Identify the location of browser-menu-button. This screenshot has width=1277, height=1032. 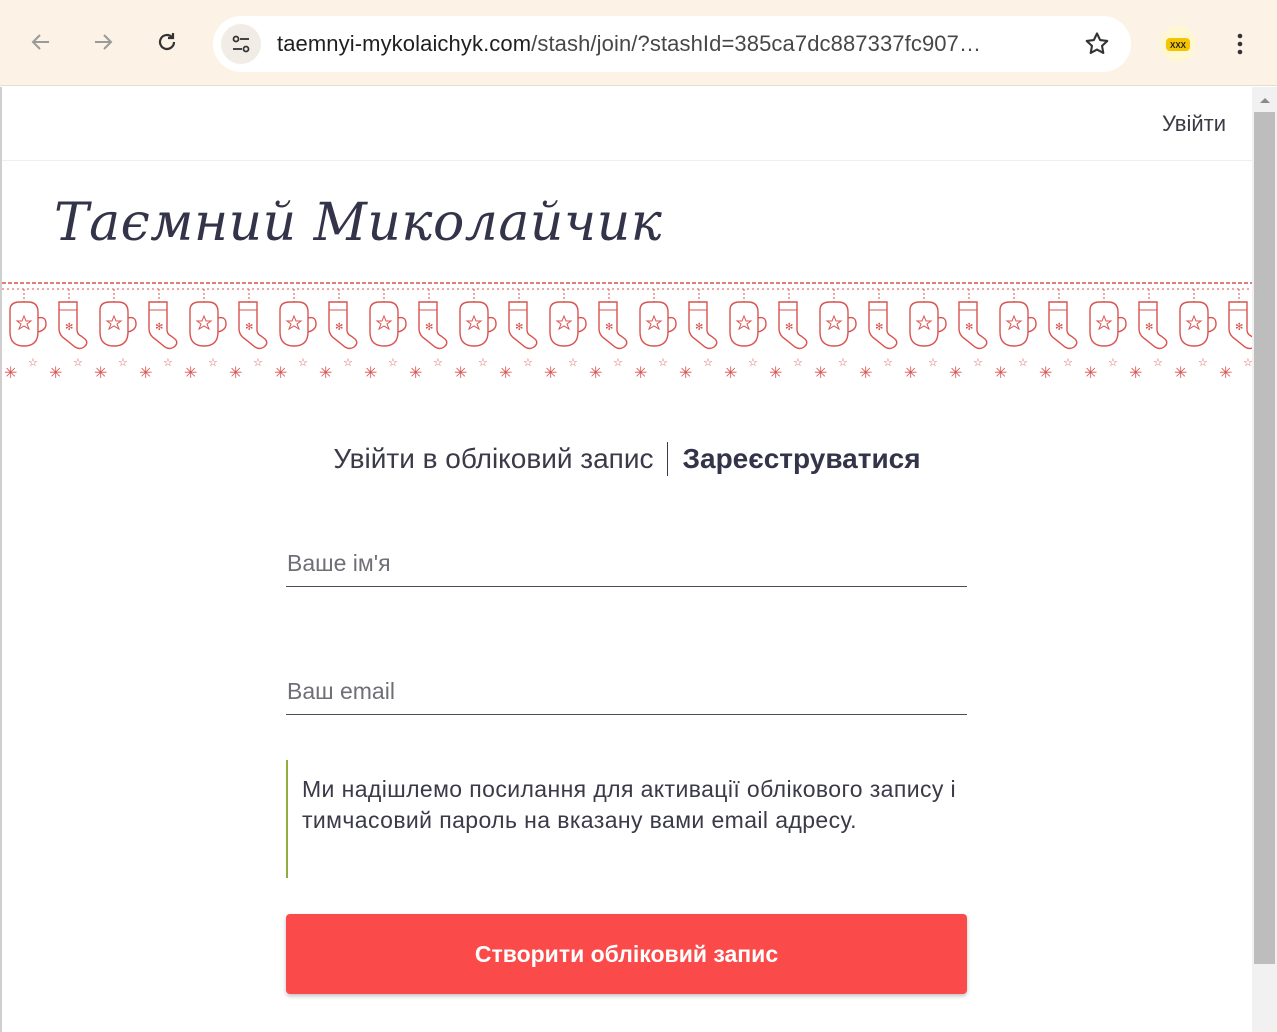
(1240, 44).